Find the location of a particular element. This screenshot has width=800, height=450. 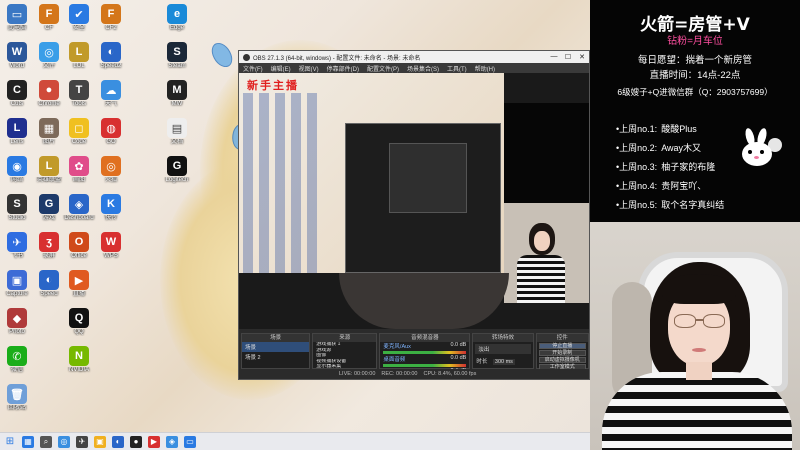

desktop-icon: L 英雄联盟 is located at coordinates (49, 170).